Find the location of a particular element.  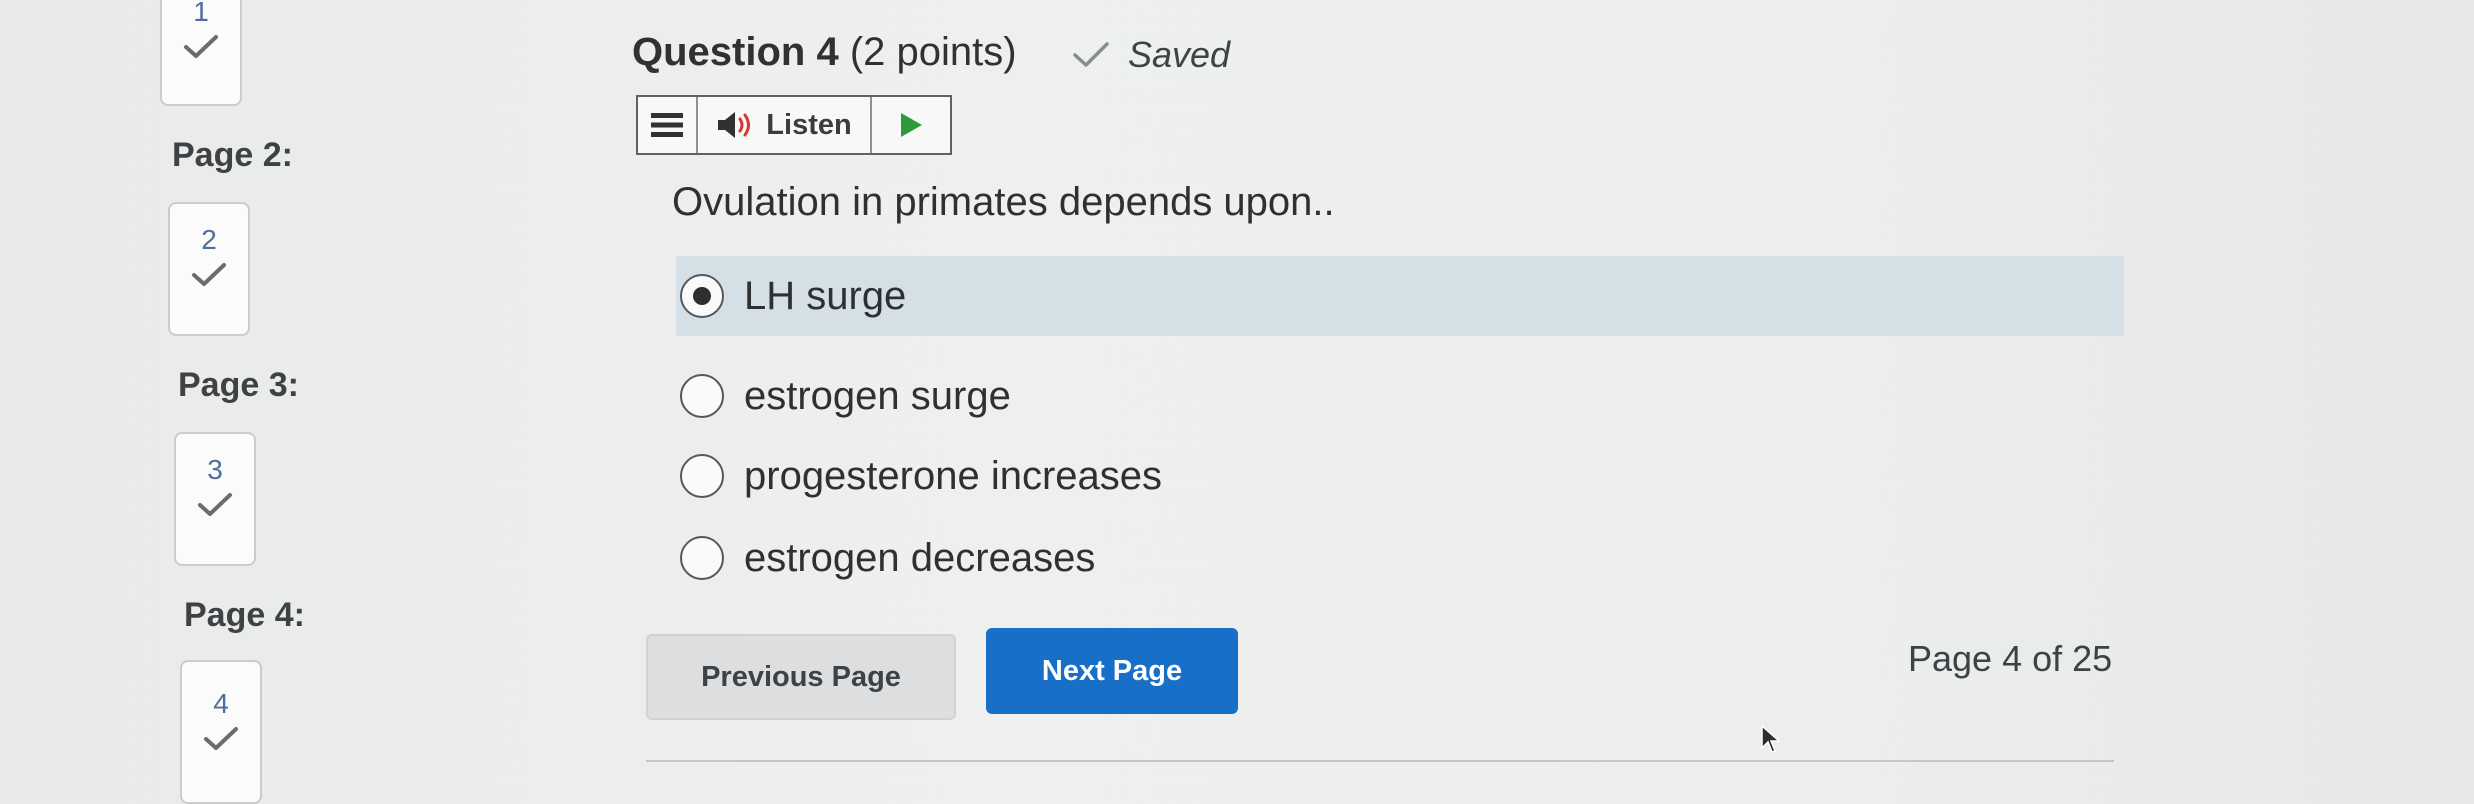

page-count: Page 4 of 25 is located at coordinates (2010, 658).